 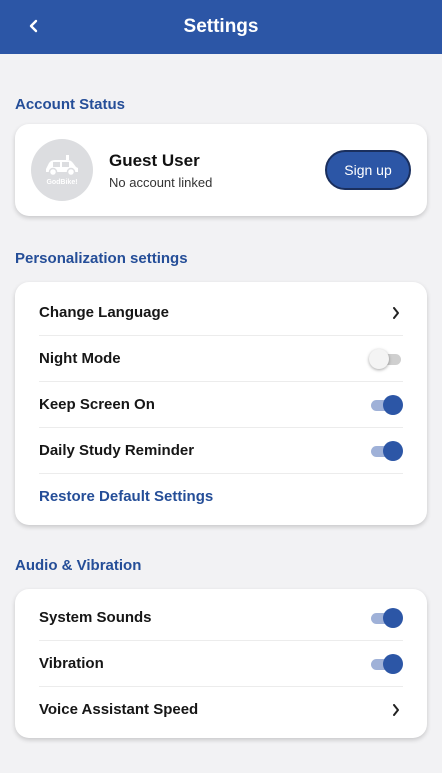 What do you see at coordinates (62, 166) in the screenshot?
I see `car-icon` at bounding box center [62, 166].